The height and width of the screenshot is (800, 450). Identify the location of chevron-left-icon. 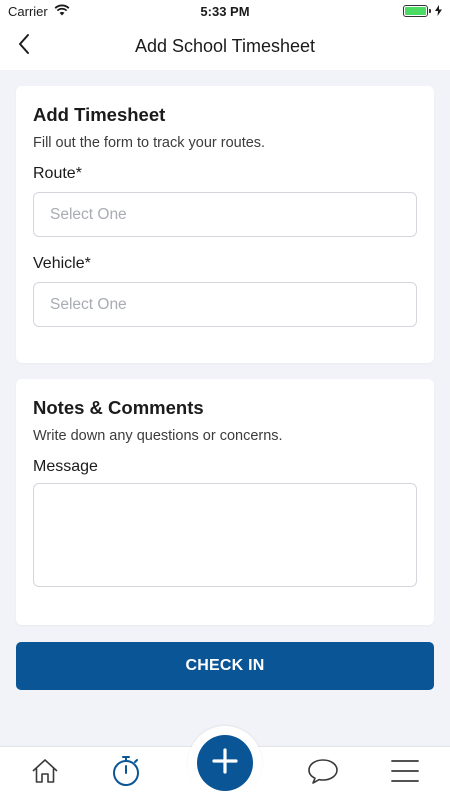
(24, 46).